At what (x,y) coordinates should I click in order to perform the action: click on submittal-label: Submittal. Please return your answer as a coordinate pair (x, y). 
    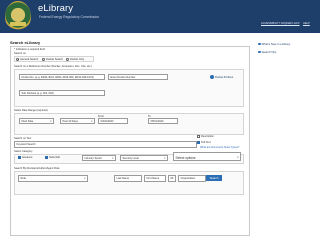
    Looking at the image, I should click on (54, 157).